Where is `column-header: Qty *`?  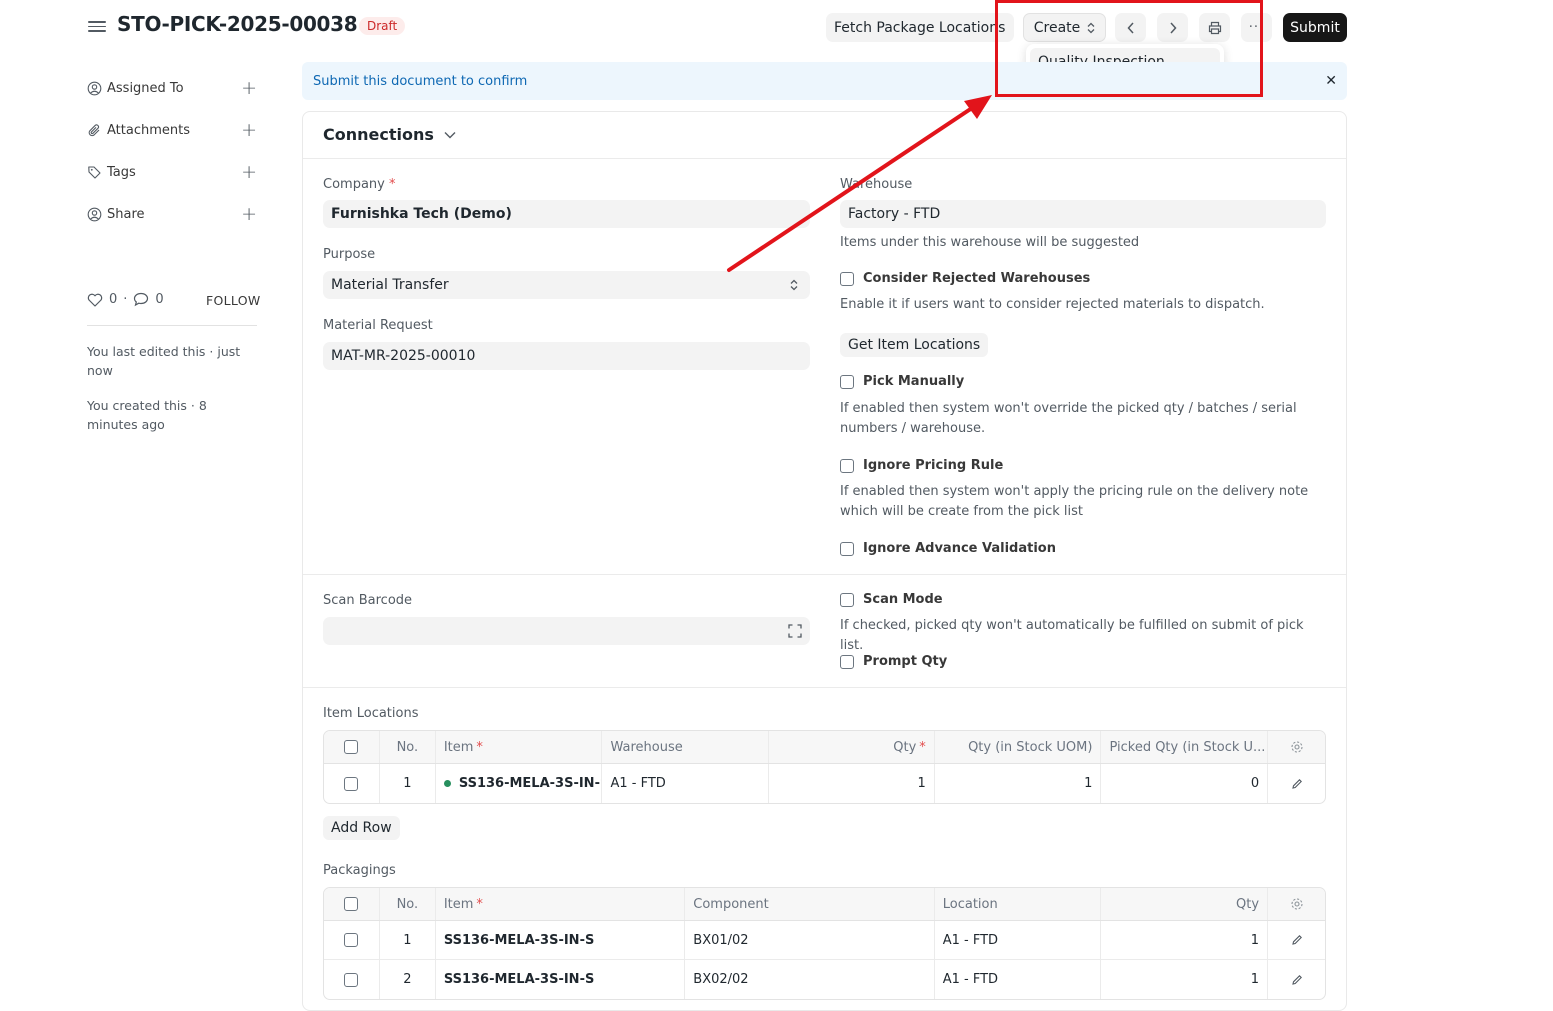 column-header: Qty * is located at coordinates (852, 747).